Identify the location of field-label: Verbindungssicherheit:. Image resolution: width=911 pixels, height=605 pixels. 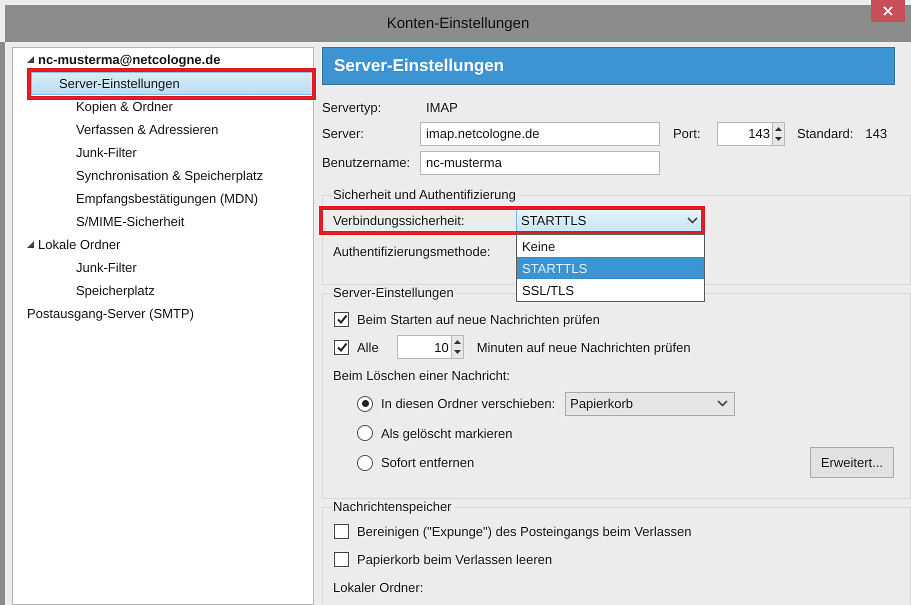
(399, 220).